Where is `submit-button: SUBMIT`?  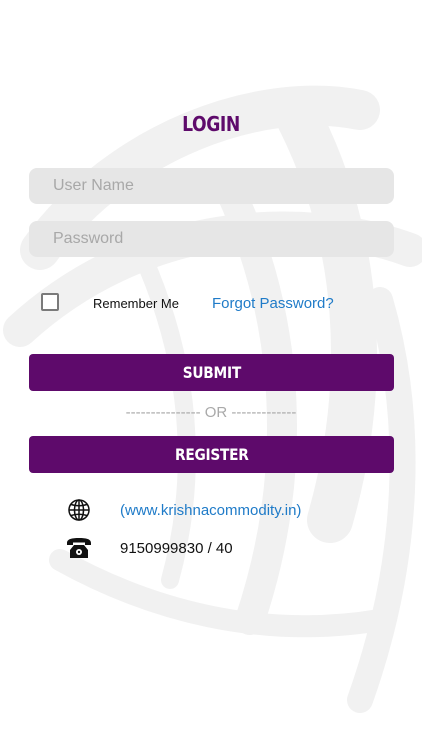 submit-button: SUBMIT is located at coordinates (211, 372).